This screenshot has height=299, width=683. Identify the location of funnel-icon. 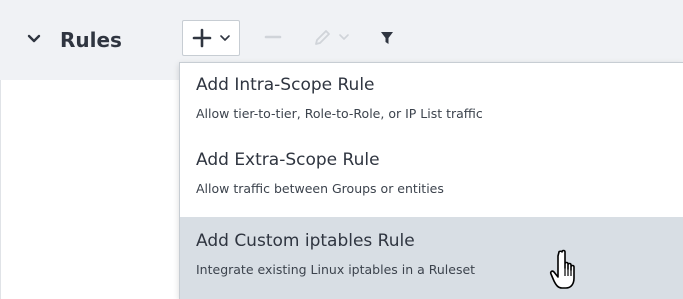
(387, 38).